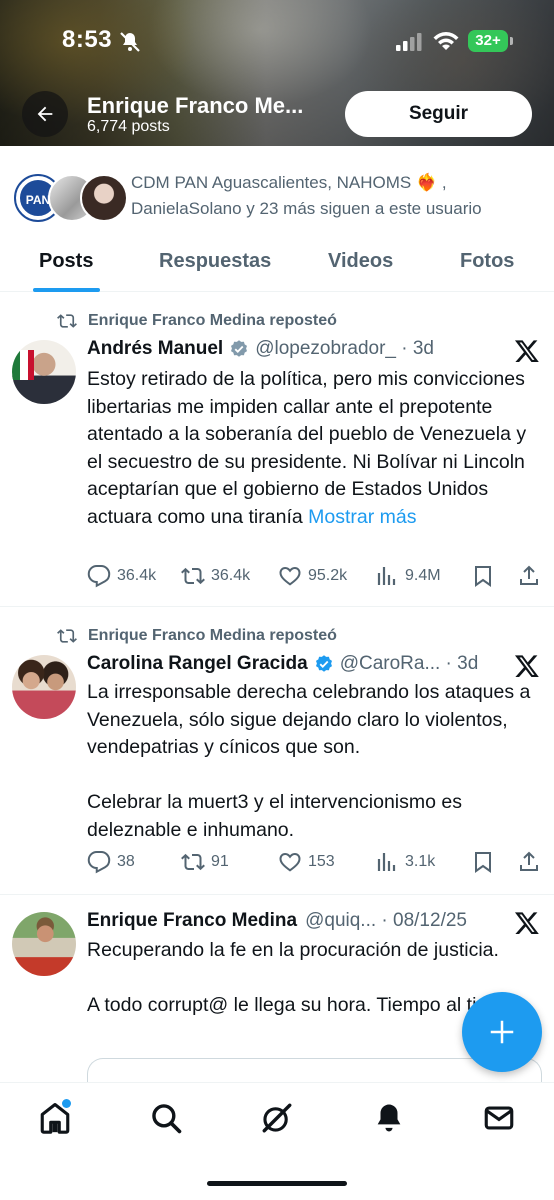 This screenshot has width=554, height=1200. What do you see at coordinates (66, 1103) in the screenshot?
I see `home-notification-dot` at bounding box center [66, 1103].